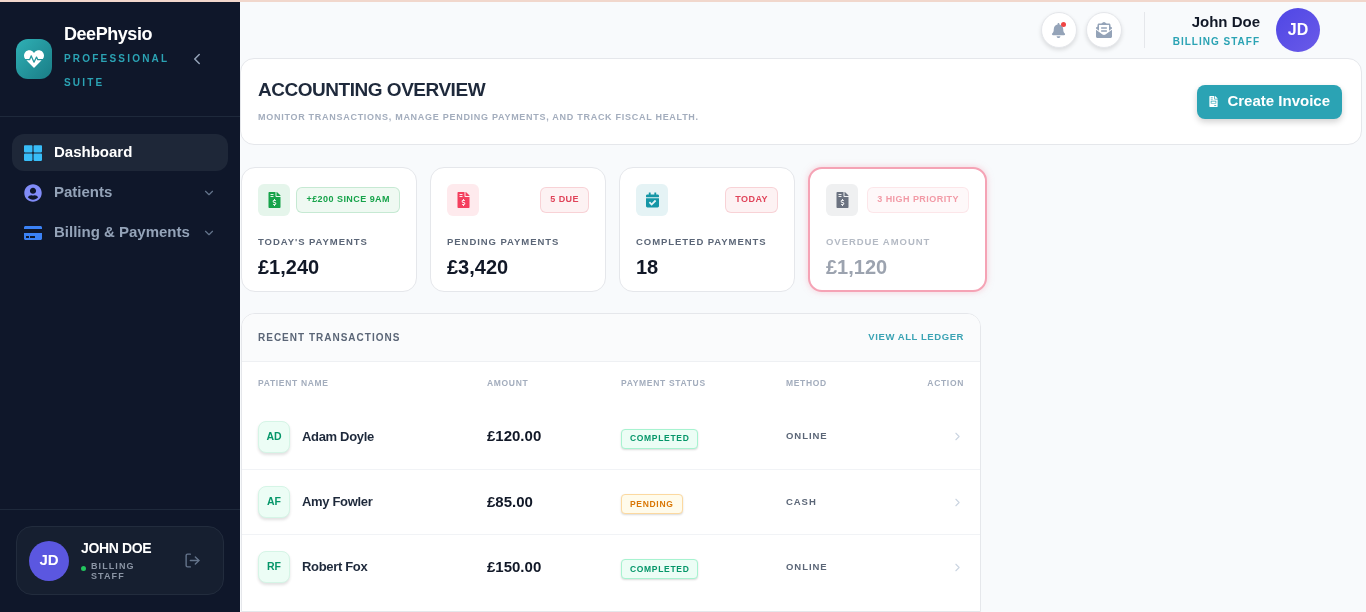 The height and width of the screenshot is (612, 1366). Describe the element at coordinates (918, 200) in the screenshot. I see `stat-badge: 3 HIGH PRIORITY` at that location.